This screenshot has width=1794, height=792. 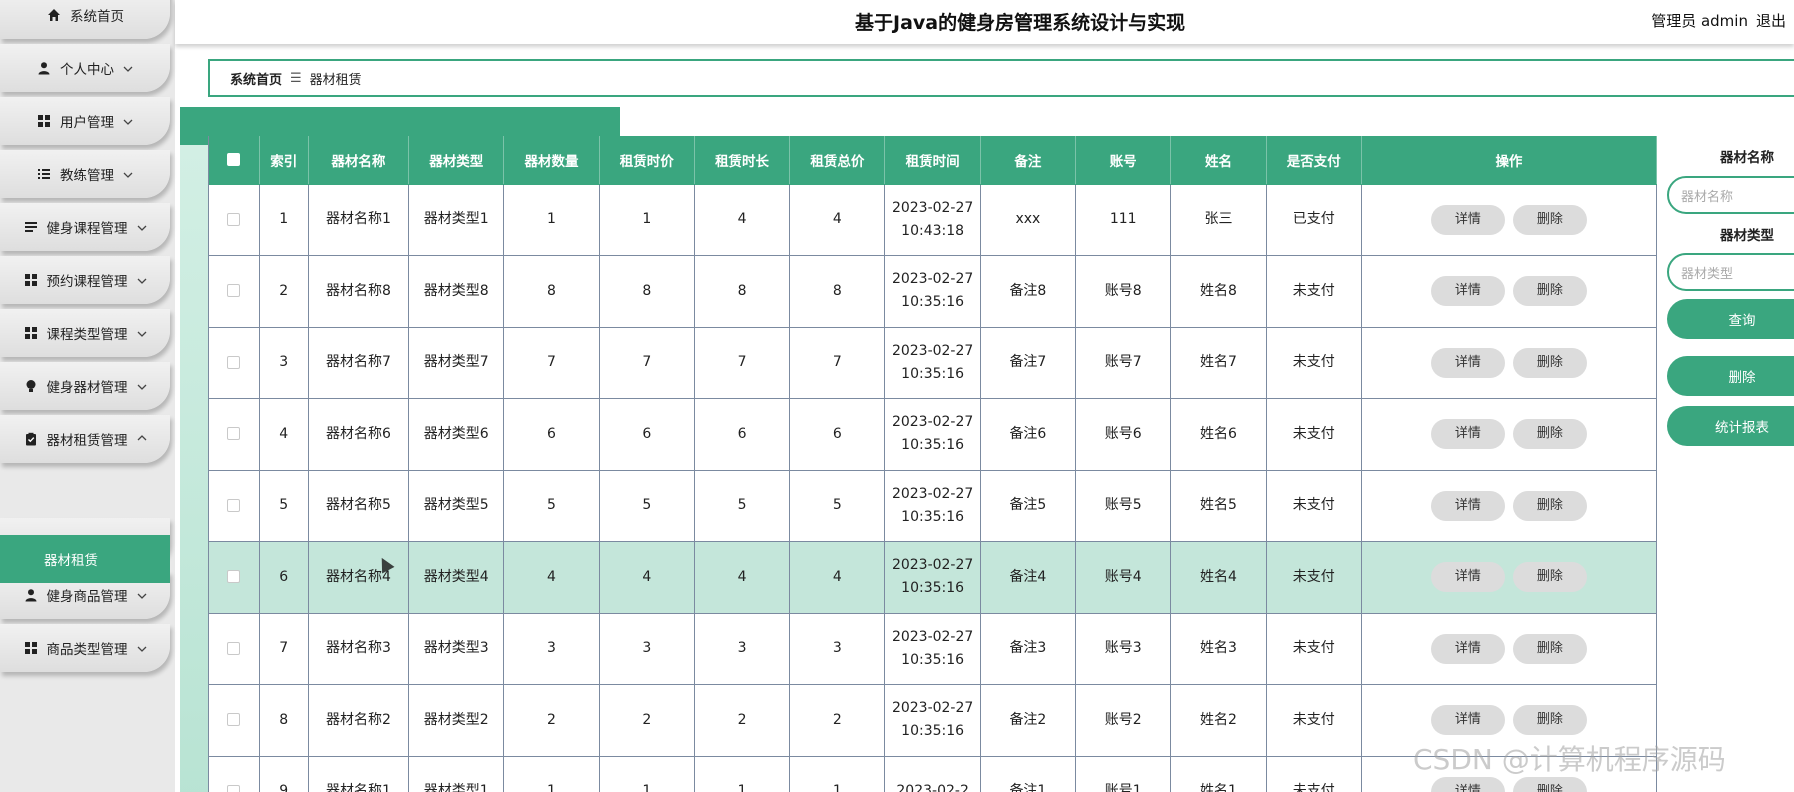 What do you see at coordinates (837, 720) in the screenshot?
I see `cell-total: 2` at bounding box center [837, 720].